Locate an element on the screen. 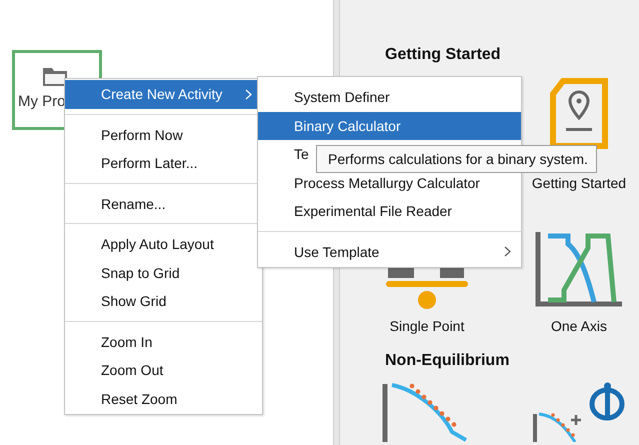 This screenshot has height=445, width=639. menu-item: Experimental File Reader is located at coordinates (389, 211).